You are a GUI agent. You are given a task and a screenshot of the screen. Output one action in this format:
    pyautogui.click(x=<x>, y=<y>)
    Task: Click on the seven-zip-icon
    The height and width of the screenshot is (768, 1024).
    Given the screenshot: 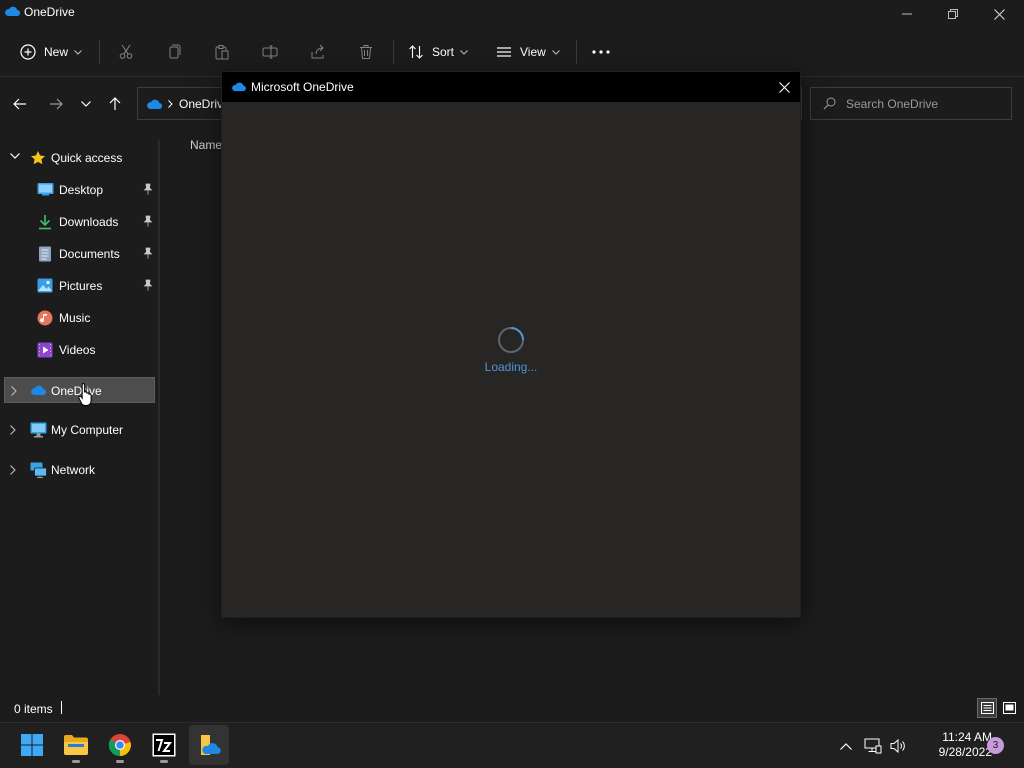 What is the action you would take?
    pyautogui.click(x=164, y=745)
    